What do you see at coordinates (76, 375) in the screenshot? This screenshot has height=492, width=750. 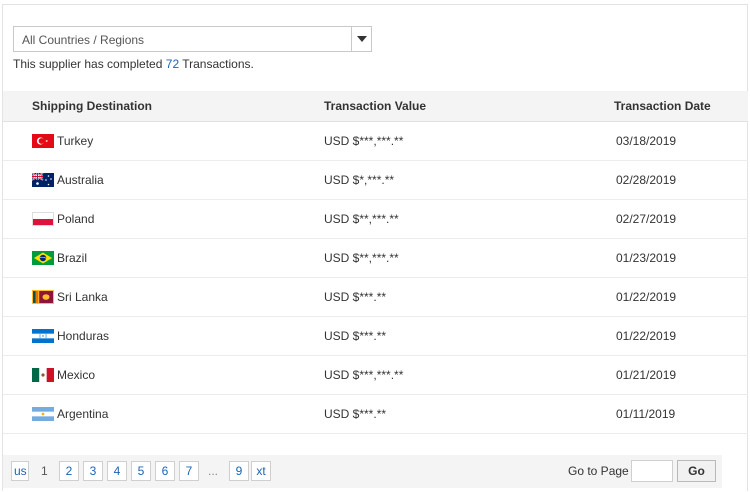 I see `row-country: Mexico` at bounding box center [76, 375].